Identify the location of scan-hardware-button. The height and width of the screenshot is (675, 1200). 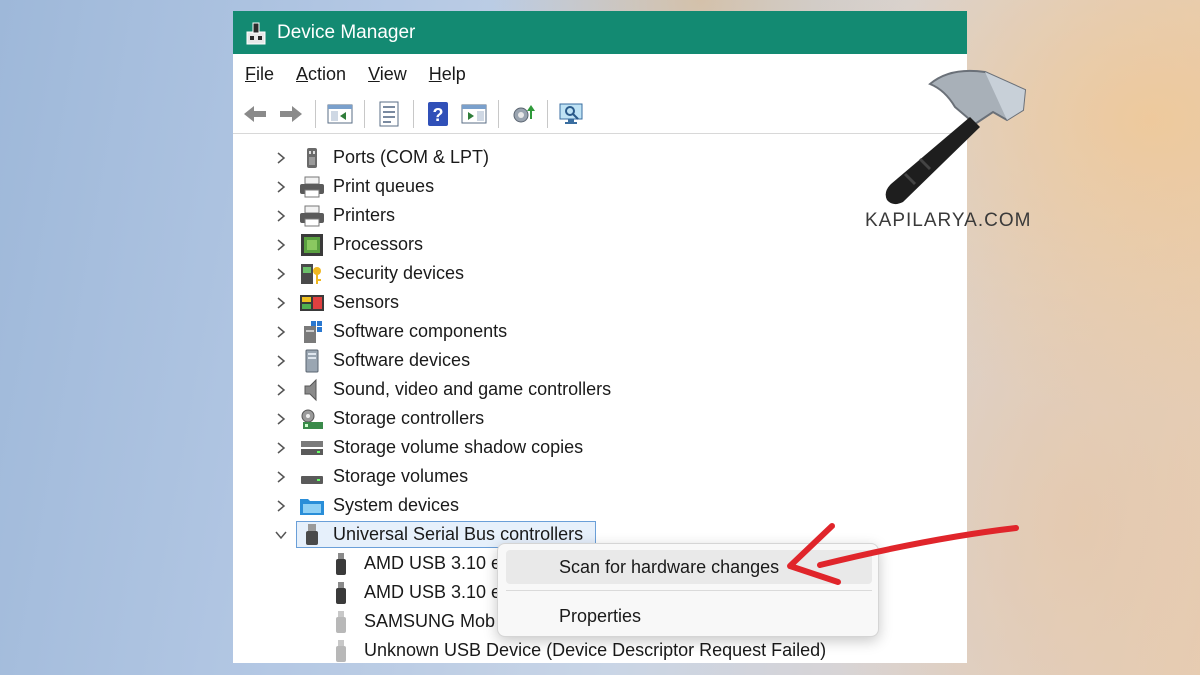
(572, 114).